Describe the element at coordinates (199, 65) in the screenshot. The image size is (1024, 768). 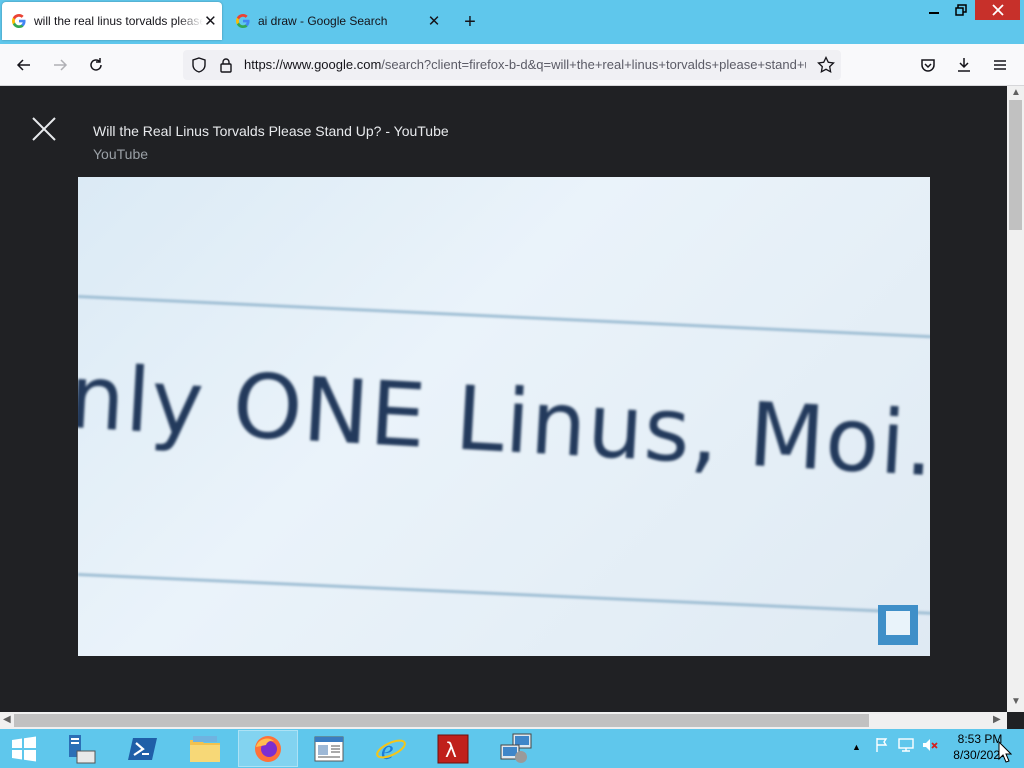
I see `shield-icon` at that location.